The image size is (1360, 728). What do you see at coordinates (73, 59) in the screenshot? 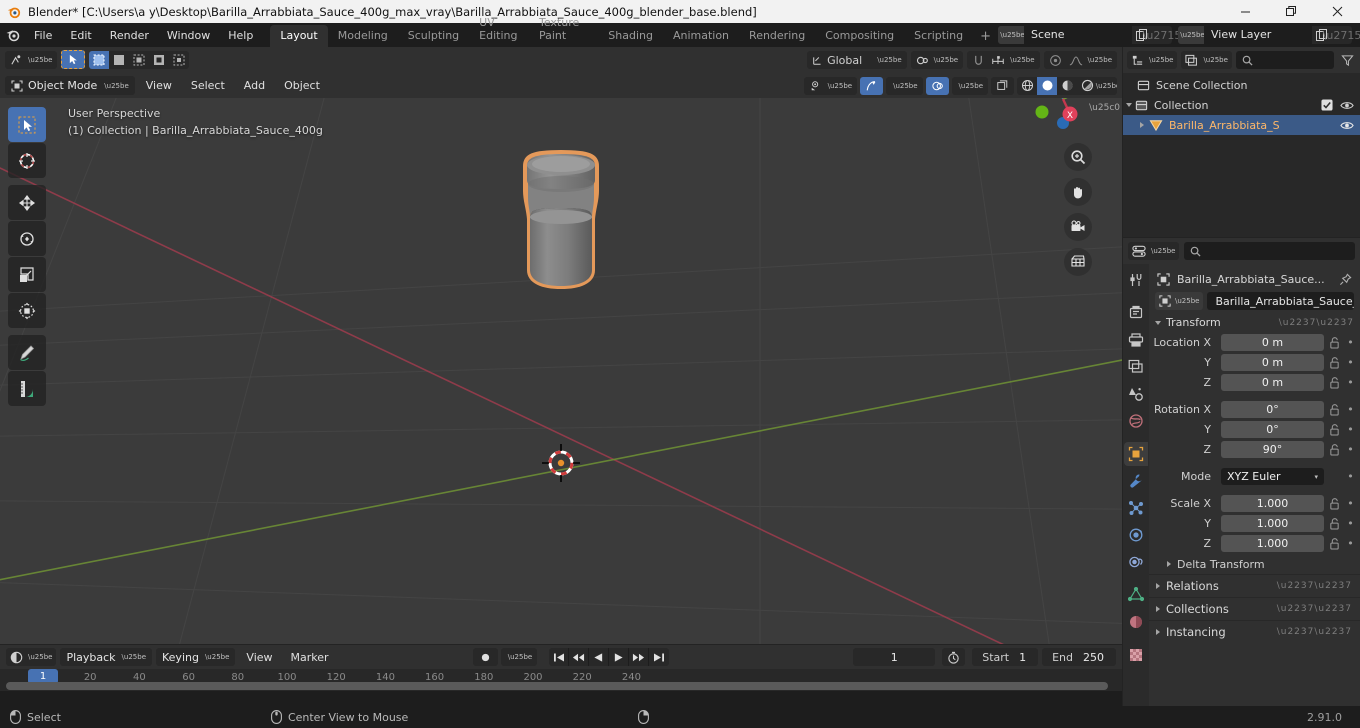
I see `active-tool-indicator` at bounding box center [73, 59].